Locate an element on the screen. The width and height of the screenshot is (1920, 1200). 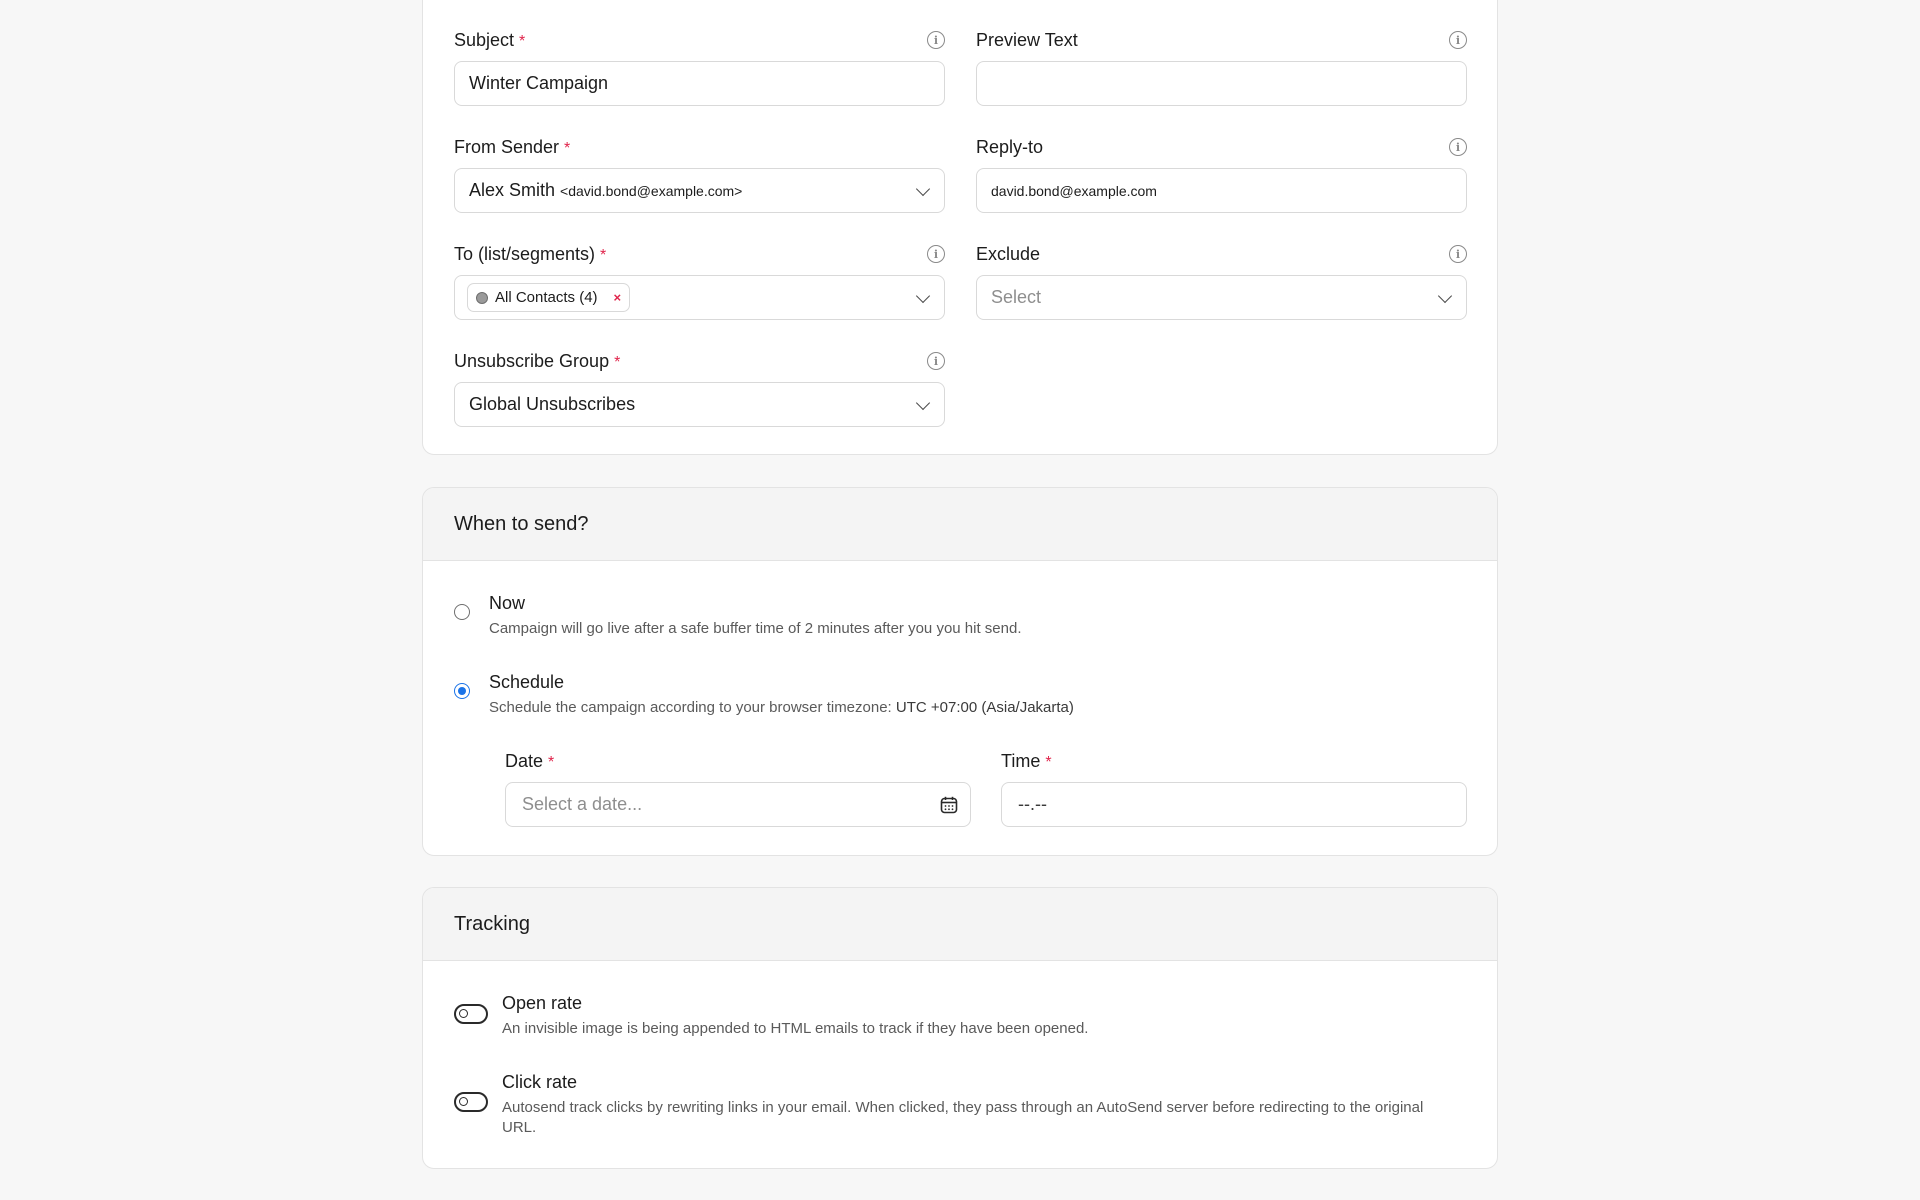
unsubscribe-group-value: Global Unsubscribes is located at coordinates (552, 404).